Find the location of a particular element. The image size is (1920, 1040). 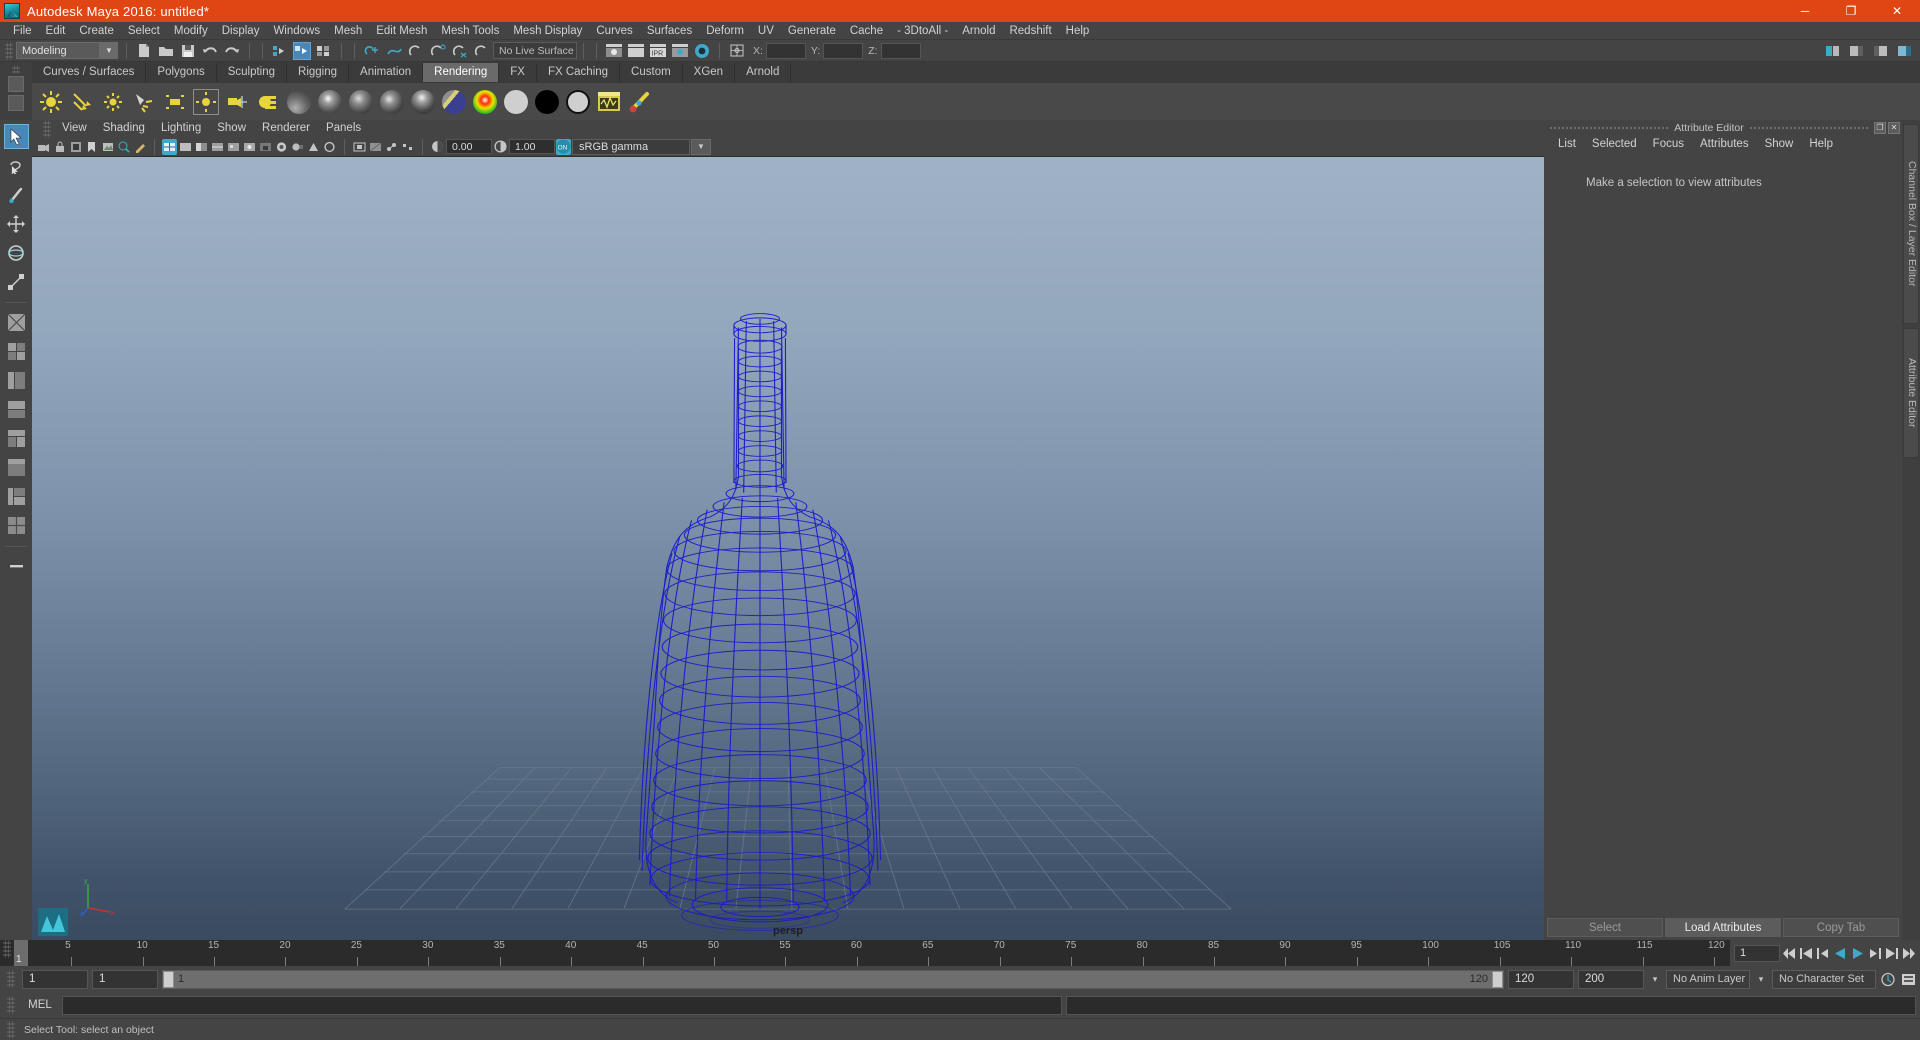

use-all-lights-icon is located at coordinates (249, 147).